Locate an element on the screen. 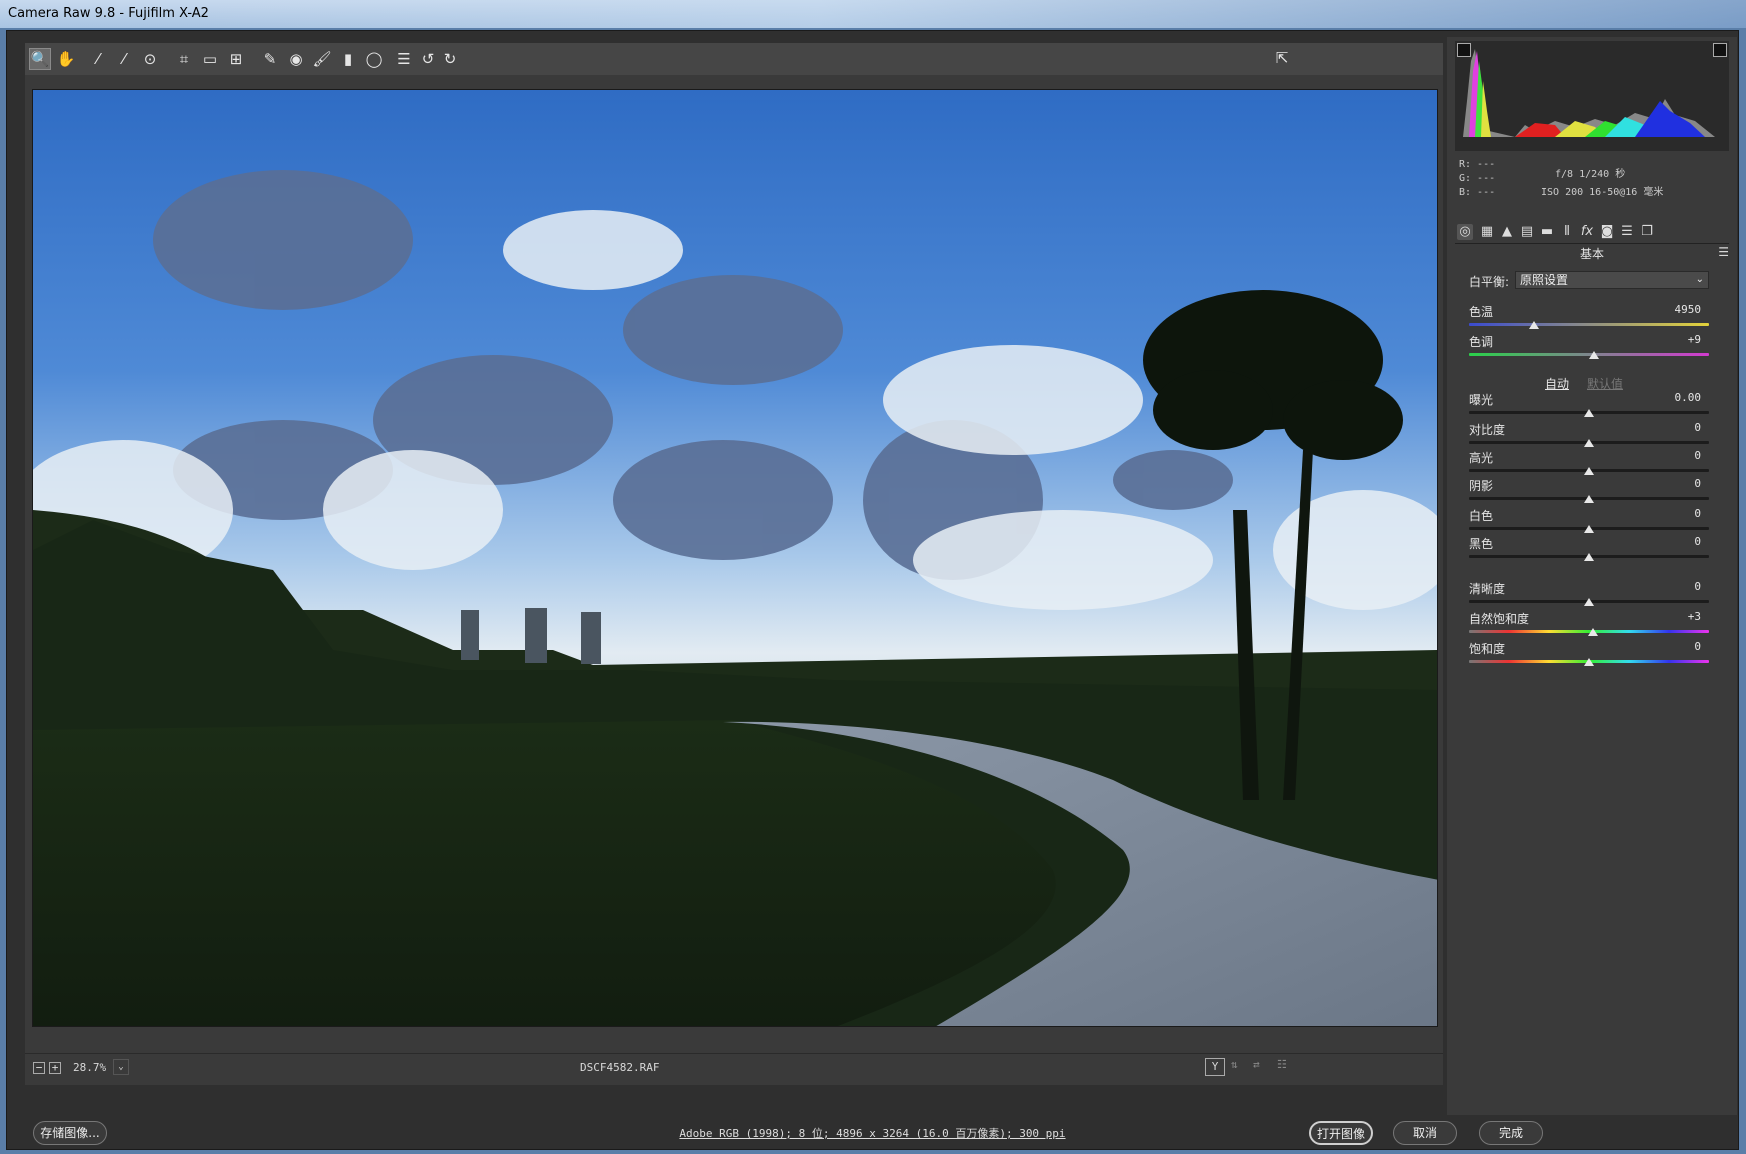  temp-slider-track is located at coordinates (1589, 324).